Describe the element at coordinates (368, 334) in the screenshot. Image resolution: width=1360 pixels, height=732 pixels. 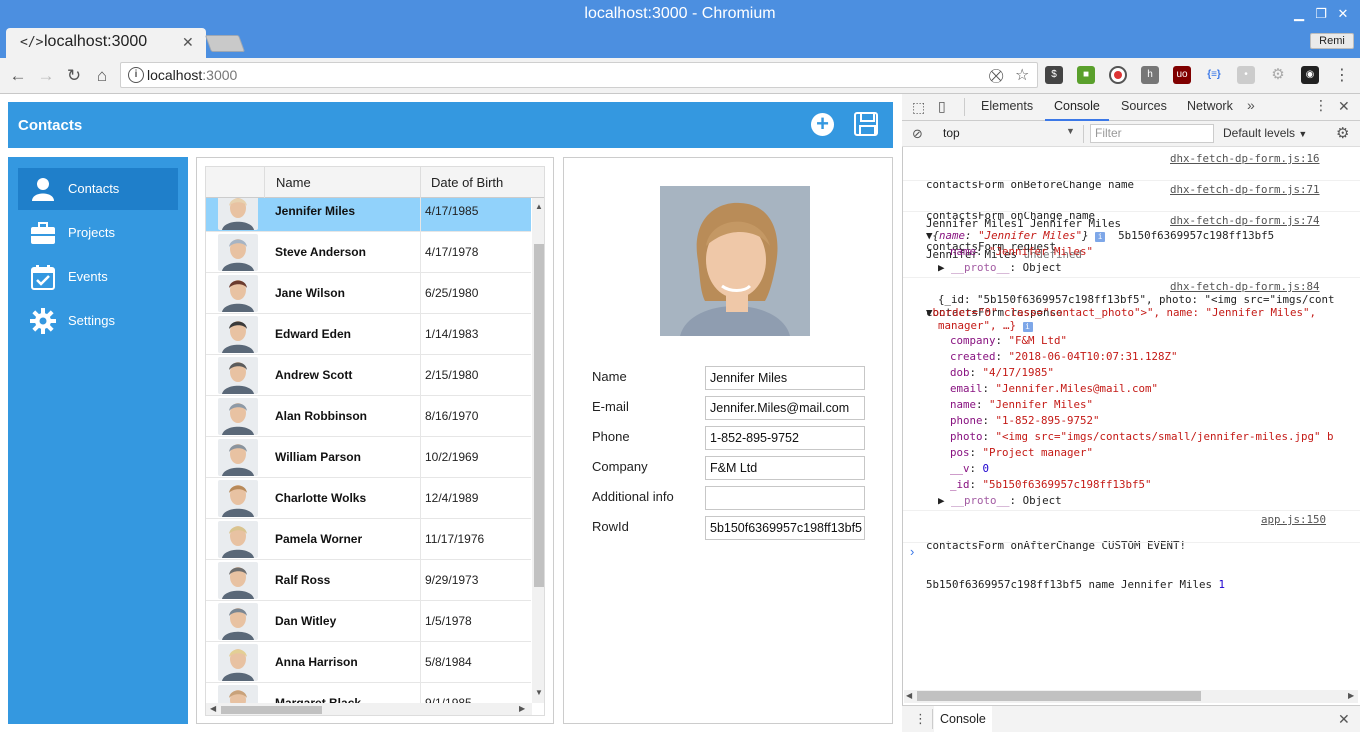
I see `table-row: Edward Eden 1/14/1983` at that location.